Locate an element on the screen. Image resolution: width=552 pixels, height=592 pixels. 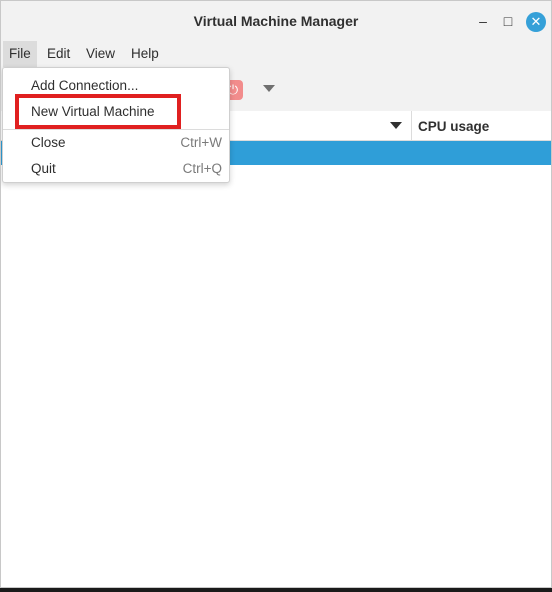
column-divider is located at coordinates (411, 126).